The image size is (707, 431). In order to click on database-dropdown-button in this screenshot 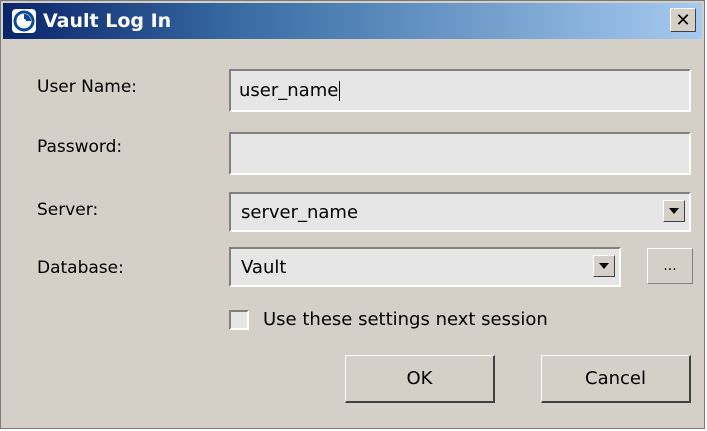, I will do `click(604, 266)`.